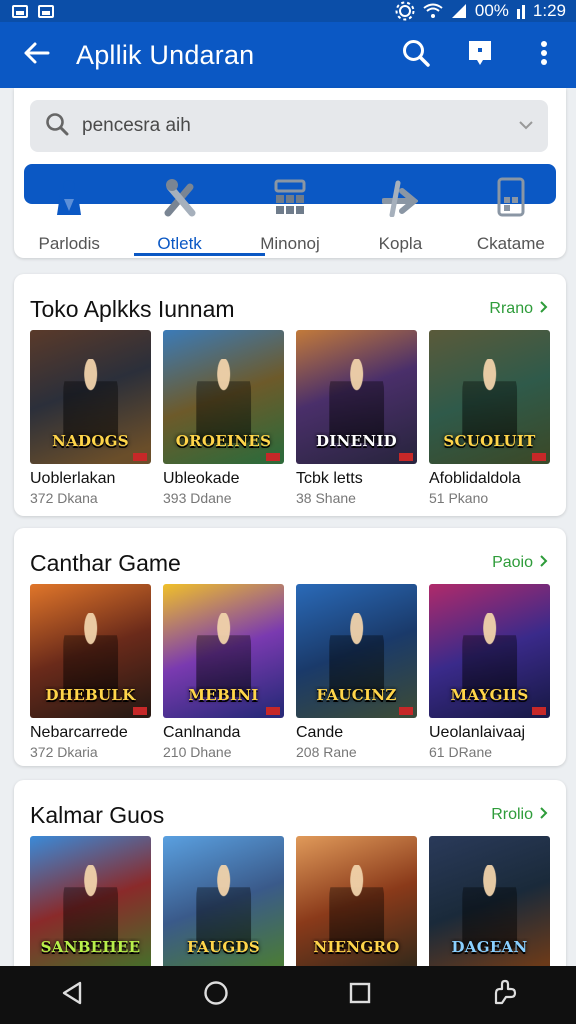 The width and height of the screenshot is (576, 1024). Describe the element at coordinates (356, 441) in the screenshot. I see `game-banner-text: DINENID` at that location.